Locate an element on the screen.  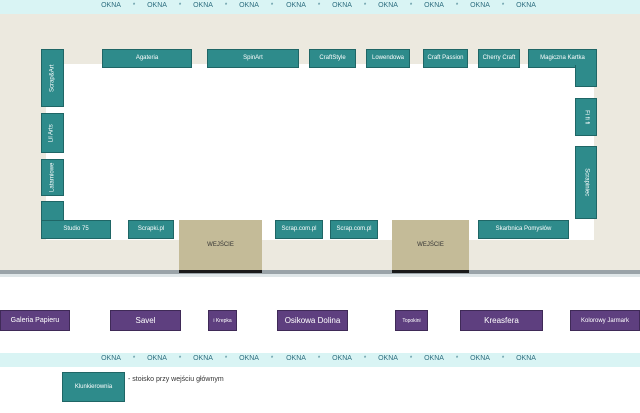
booth-i-krepka: i Krepka is located at coordinates (222, 320).